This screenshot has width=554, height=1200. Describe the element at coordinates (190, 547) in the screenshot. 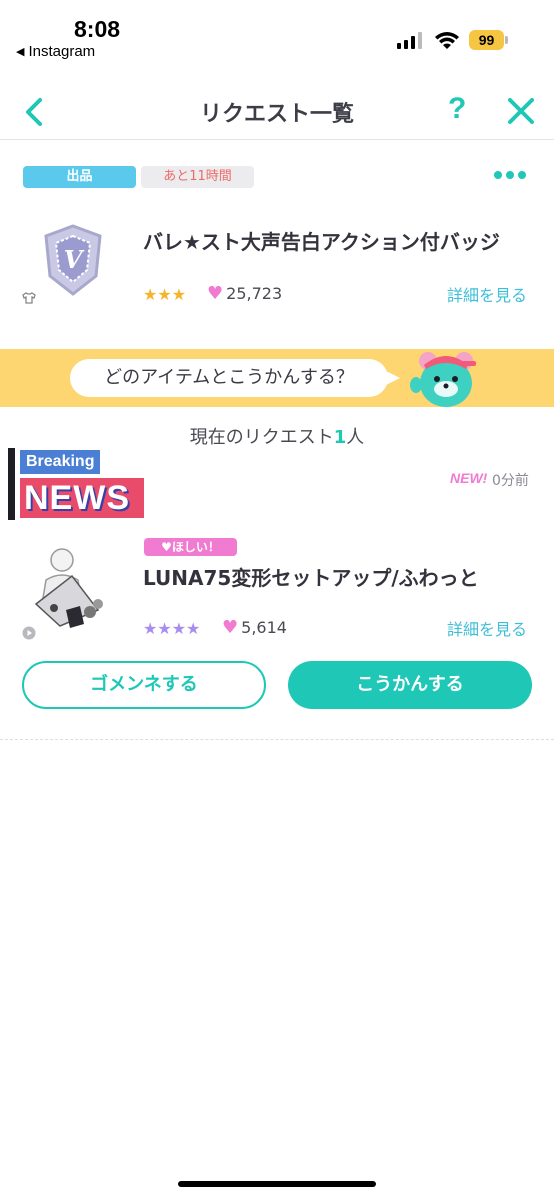

I see `want-tag: ♥ほしい！` at that location.